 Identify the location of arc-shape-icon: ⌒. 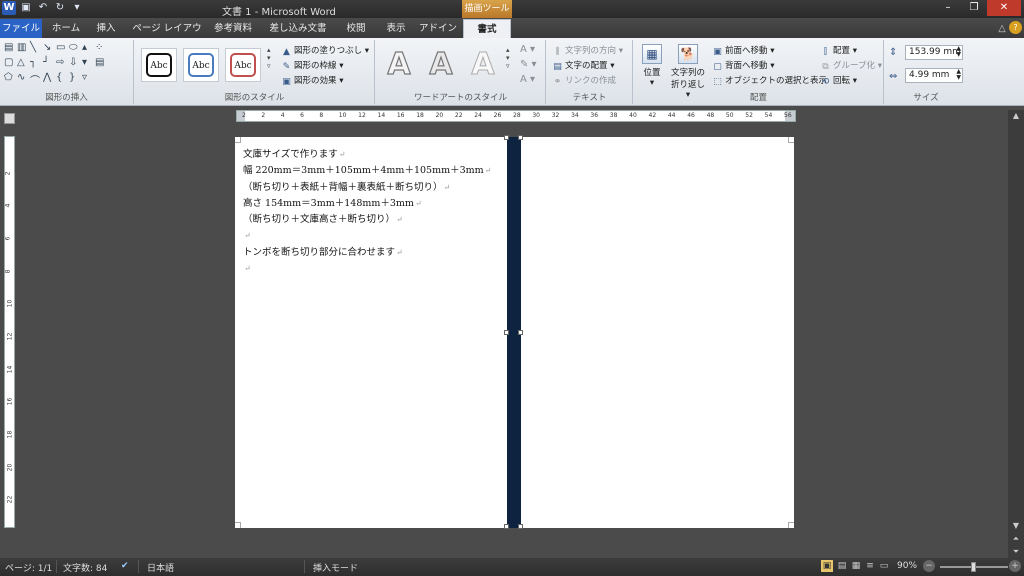
(36, 79).